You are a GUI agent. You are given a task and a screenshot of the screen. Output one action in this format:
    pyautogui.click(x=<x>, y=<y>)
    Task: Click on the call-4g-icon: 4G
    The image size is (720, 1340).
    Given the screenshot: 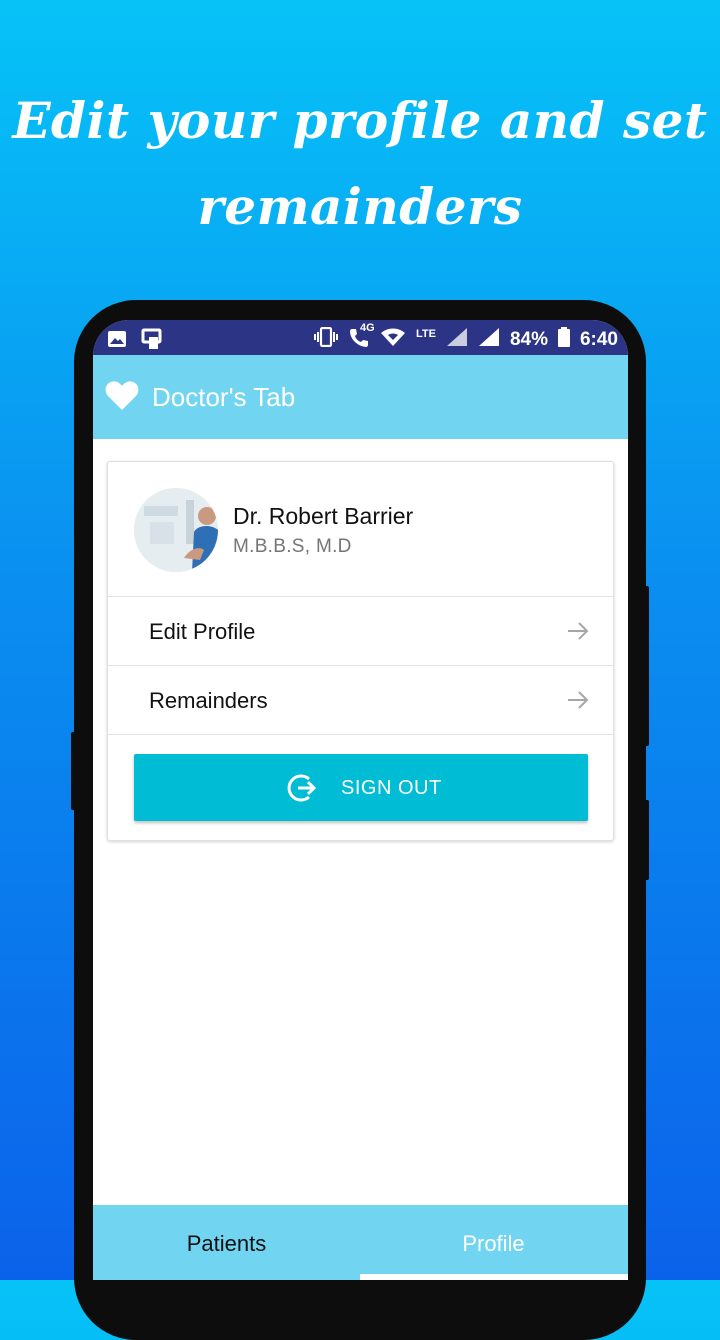 What is the action you would take?
    pyautogui.click(x=361, y=338)
    